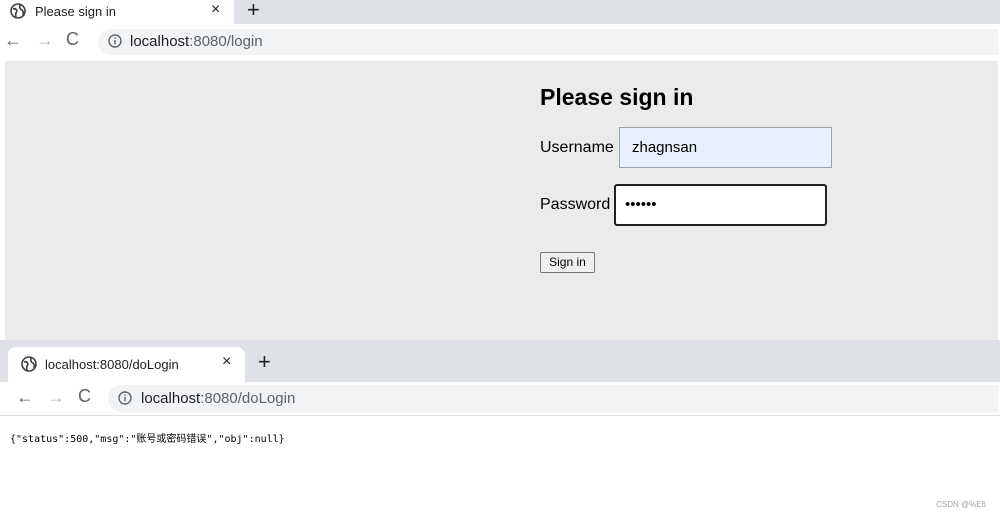  What do you see at coordinates (548, 42) in the screenshot?
I see `address-bar: localhost:8080/login` at bounding box center [548, 42].